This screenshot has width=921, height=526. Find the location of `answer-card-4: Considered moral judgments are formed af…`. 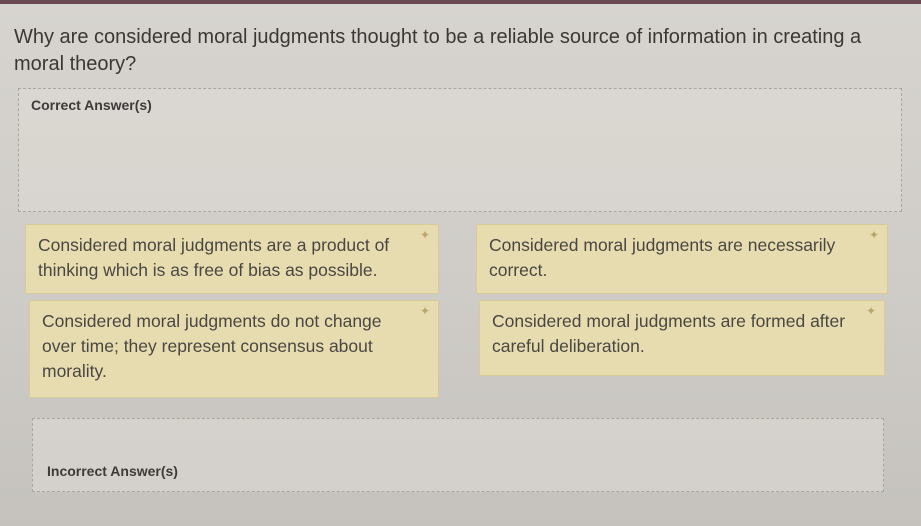

answer-card-4: Considered moral judgments are formed af… is located at coordinates (682, 338).